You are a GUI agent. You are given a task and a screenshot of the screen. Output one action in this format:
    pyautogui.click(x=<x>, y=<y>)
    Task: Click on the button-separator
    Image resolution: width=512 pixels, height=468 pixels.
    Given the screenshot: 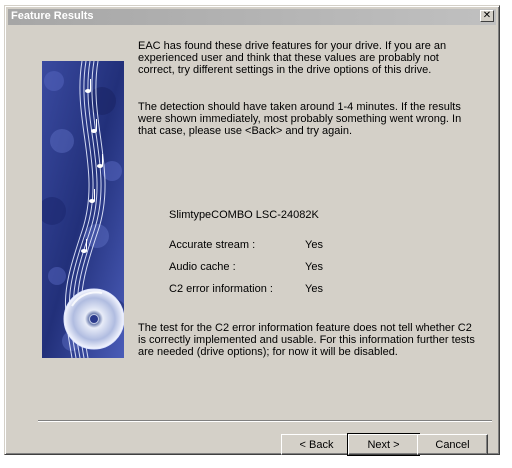 What is the action you would take?
    pyautogui.click(x=265, y=421)
    